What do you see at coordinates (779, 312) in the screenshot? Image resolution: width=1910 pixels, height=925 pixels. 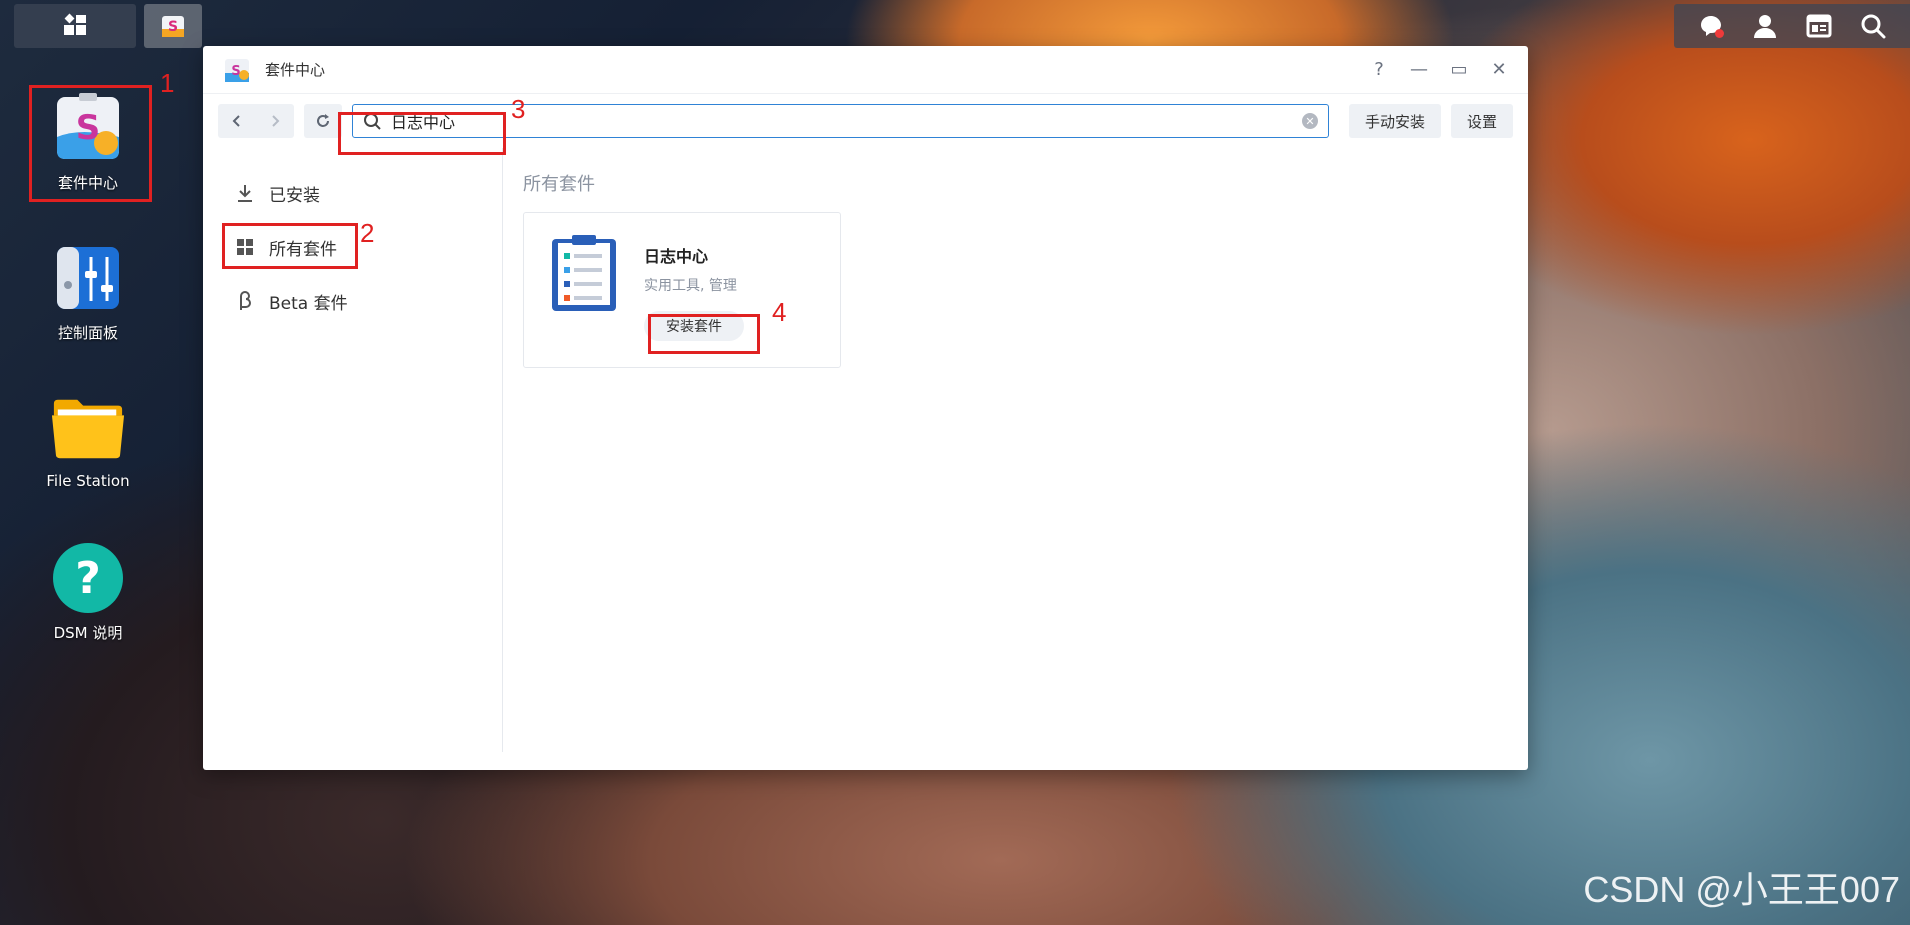 I see `annotation-number-4: 4` at bounding box center [779, 312].